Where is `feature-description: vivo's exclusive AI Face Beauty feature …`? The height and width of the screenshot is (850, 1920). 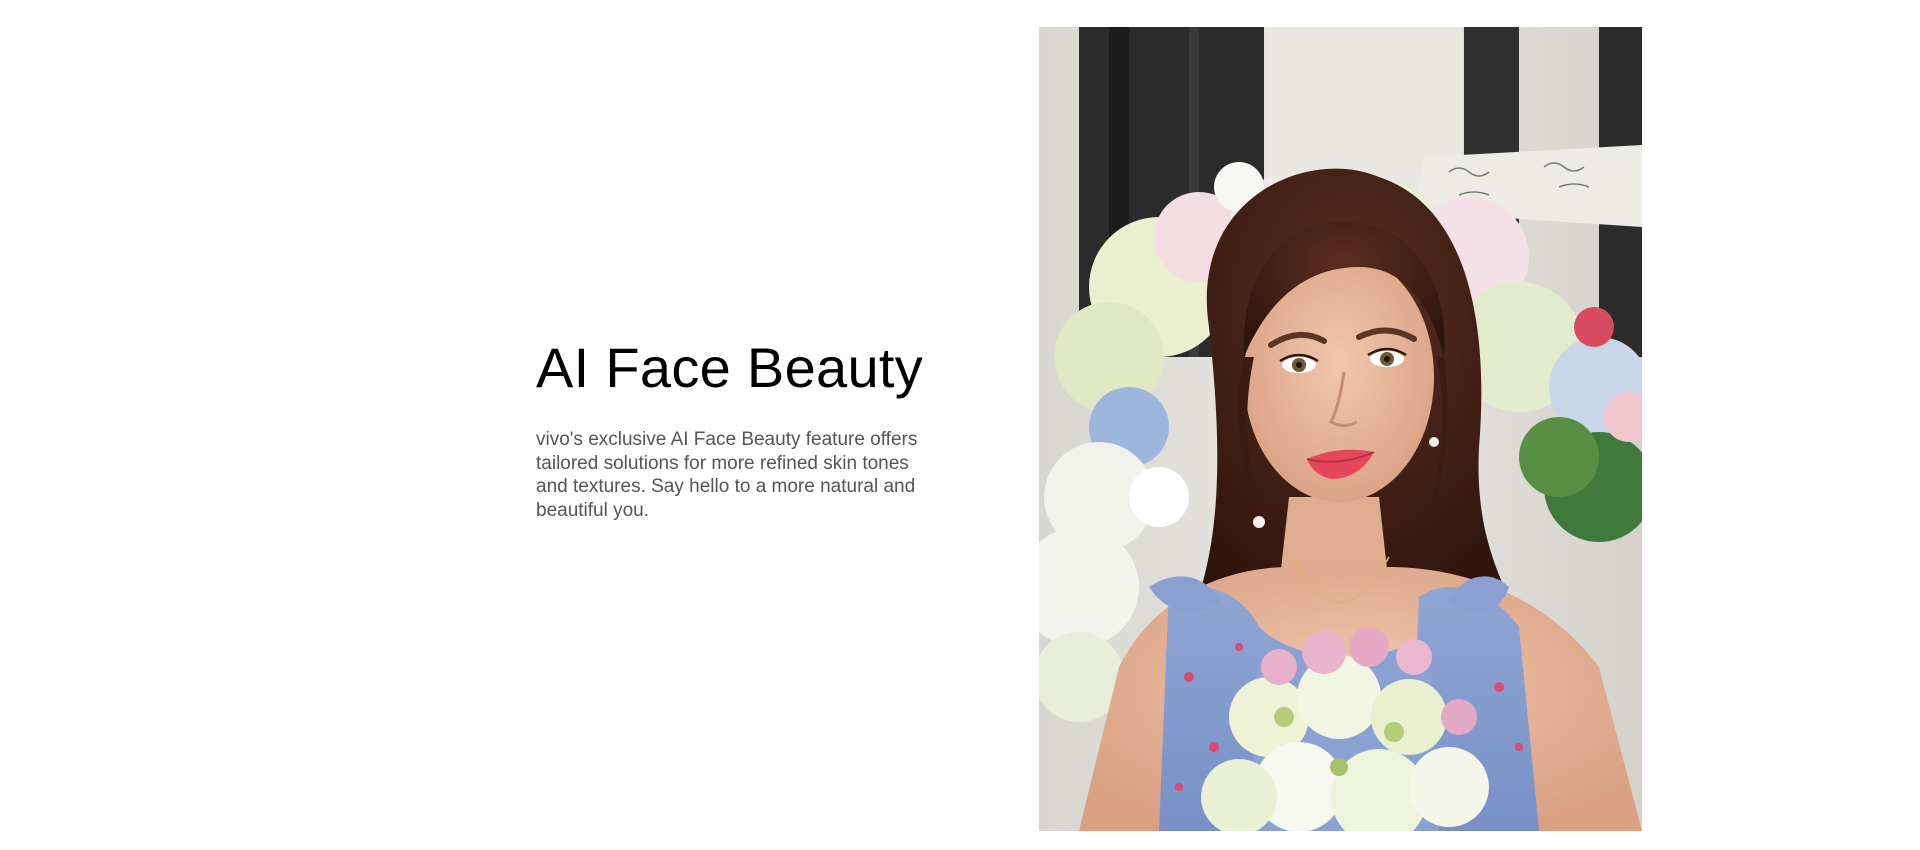 feature-description: vivo's exclusive AI Face Beauty feature … is located at coordinates (727, 475).